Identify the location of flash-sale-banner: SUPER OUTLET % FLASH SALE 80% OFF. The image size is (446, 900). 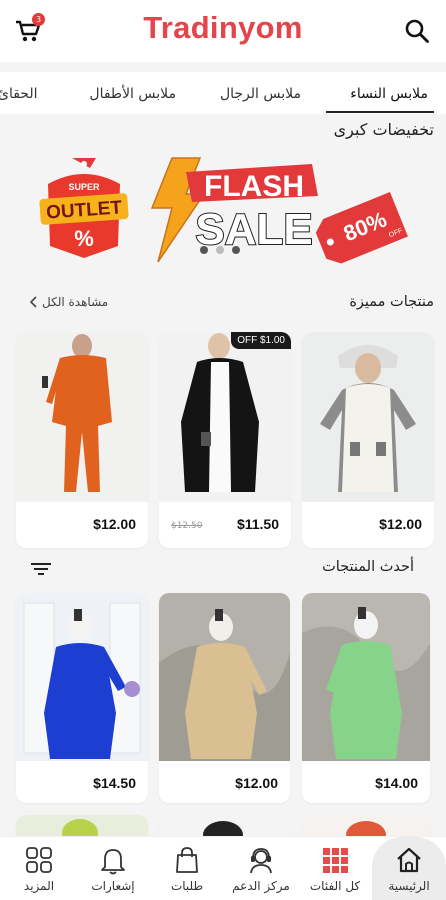
(223, 211).